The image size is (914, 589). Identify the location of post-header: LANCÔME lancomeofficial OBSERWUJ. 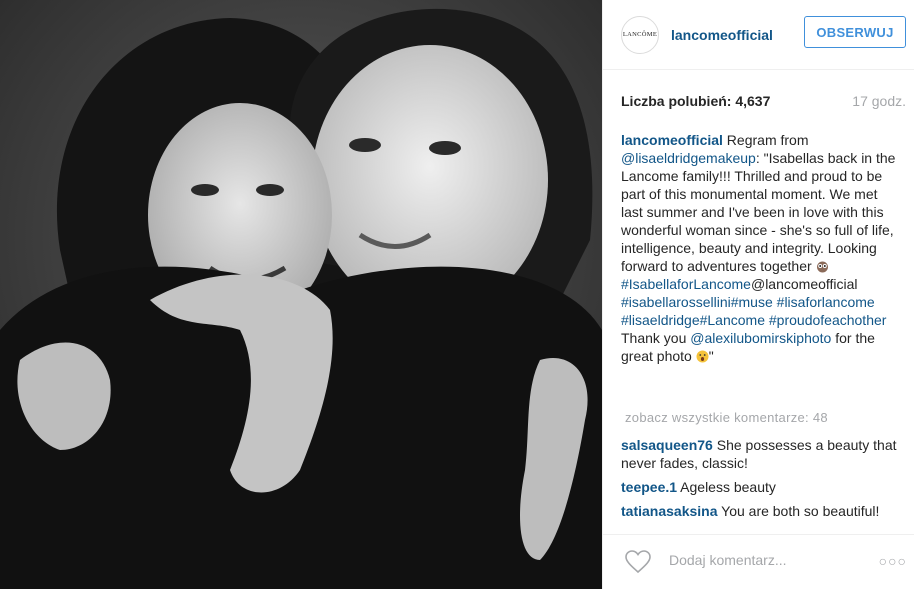
(758, 35).